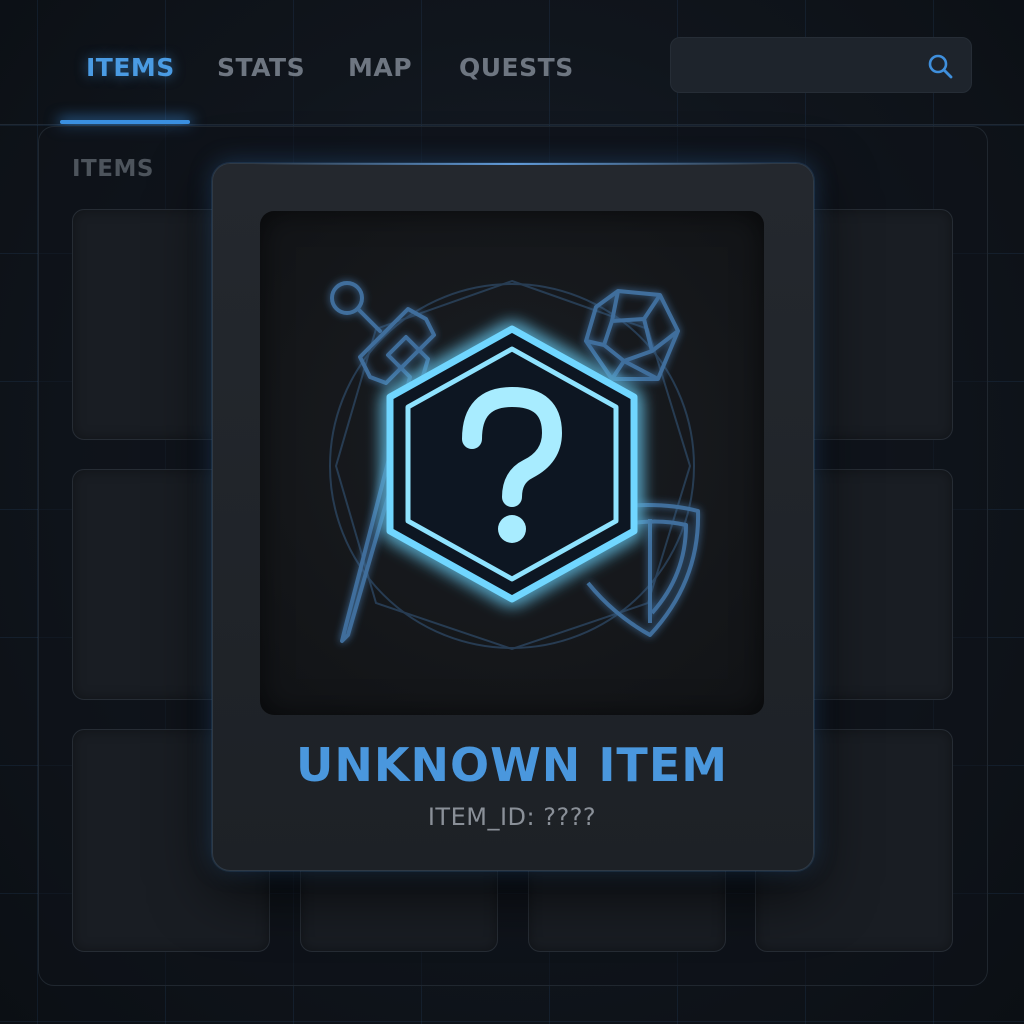 The image size is (1024, 1024). Describe the element at coordinates (940, 66) in the screenshot. I see `search-icon` at that location.